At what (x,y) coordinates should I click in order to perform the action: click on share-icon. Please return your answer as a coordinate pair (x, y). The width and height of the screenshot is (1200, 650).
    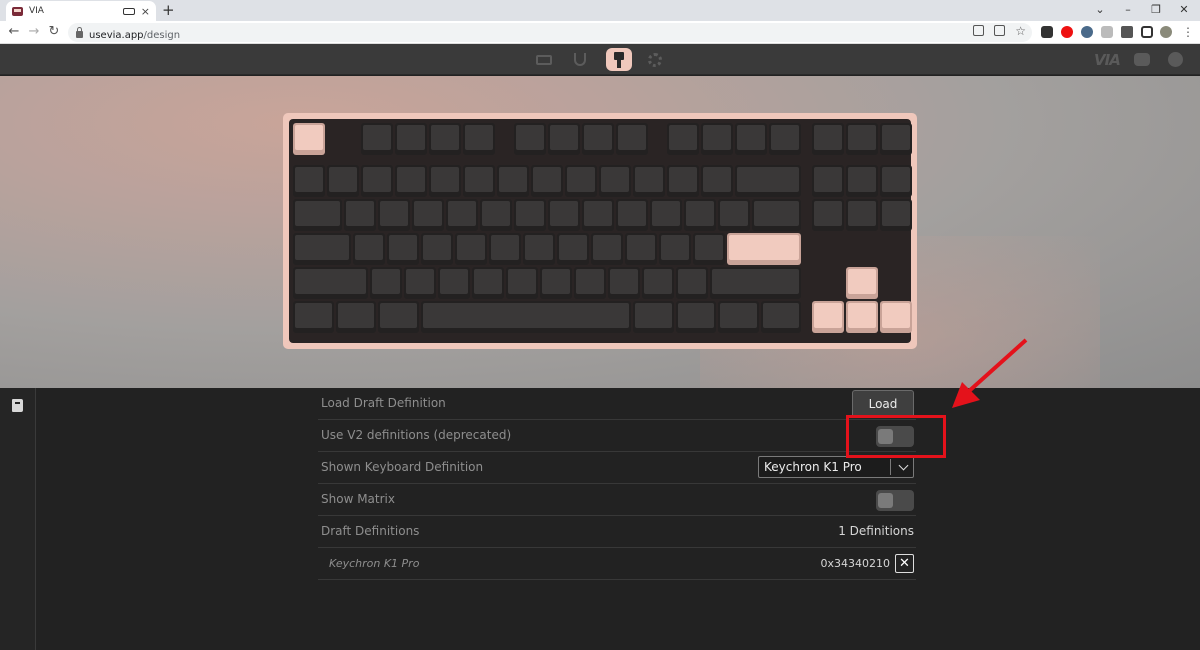
    Looking at the image, I should click on (1000, 30).